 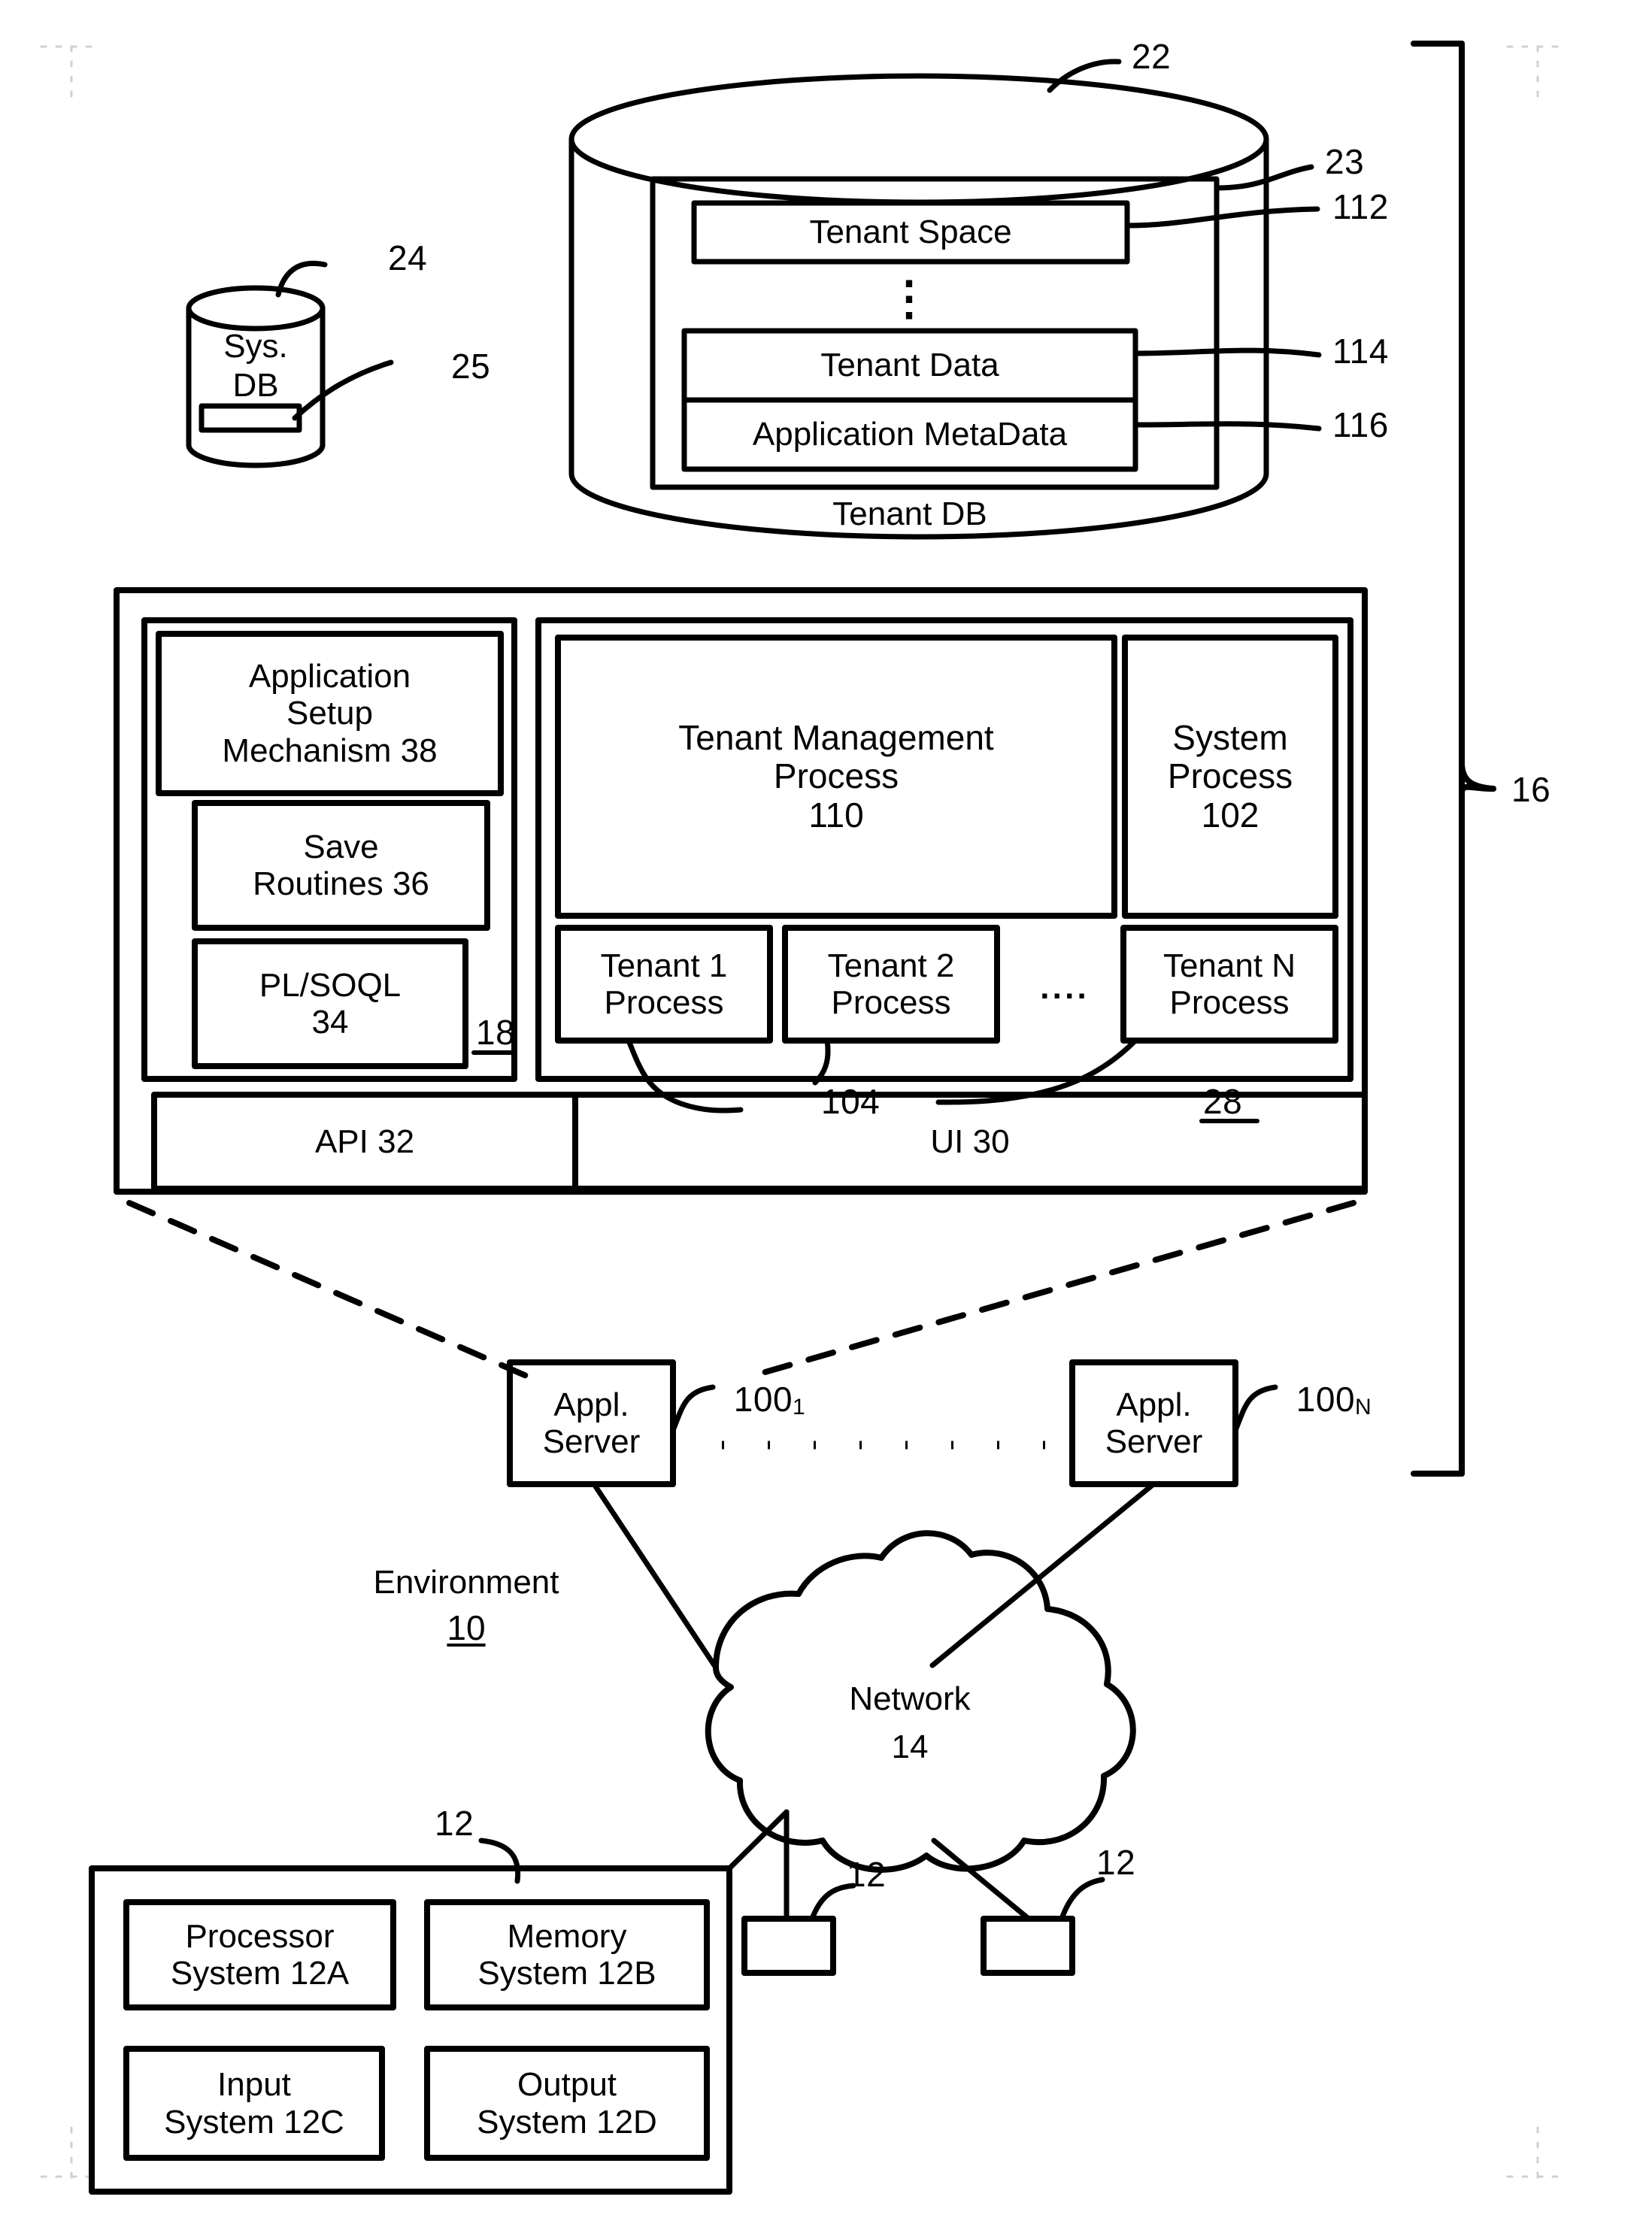 I want to click on ref-100-1-num: 100, so click(x=763, y=1399).